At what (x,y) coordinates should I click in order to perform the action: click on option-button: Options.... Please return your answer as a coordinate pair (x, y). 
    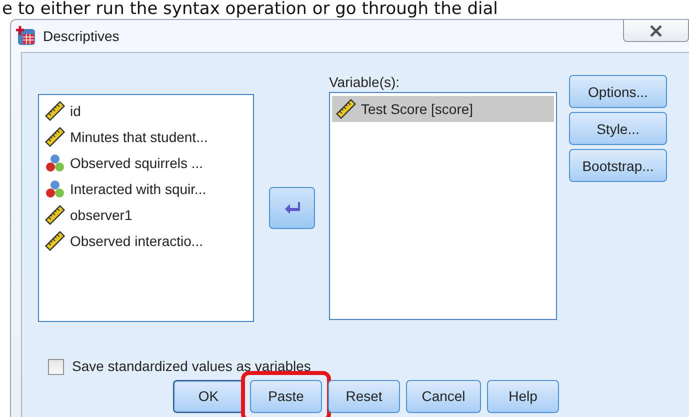
    Looking at the image, I should click on (618, 91).